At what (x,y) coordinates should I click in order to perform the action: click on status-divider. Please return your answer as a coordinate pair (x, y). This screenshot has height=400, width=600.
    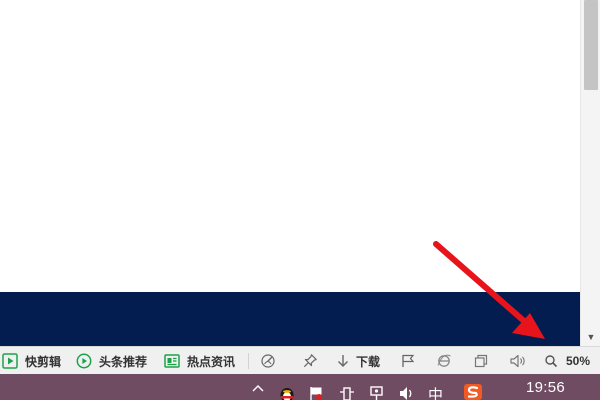
    Looking at the image, I should click on (248, 361).